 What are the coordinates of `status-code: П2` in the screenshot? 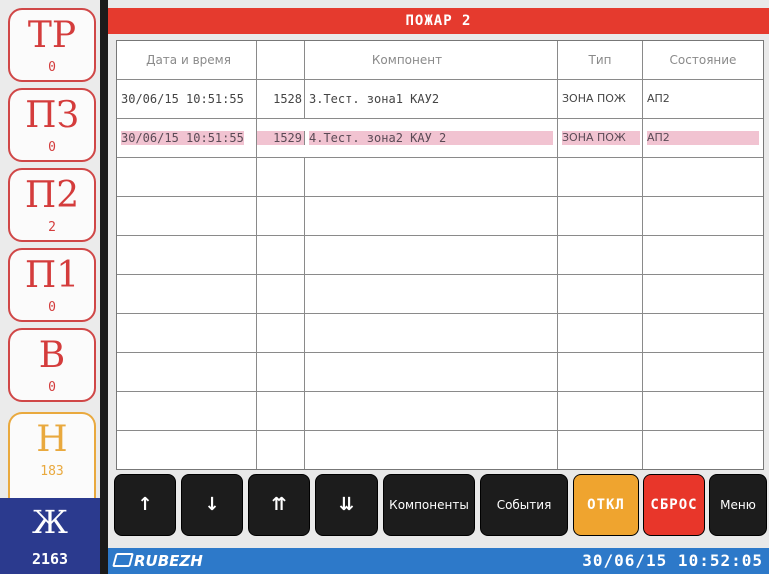 It's located at (52, 195).